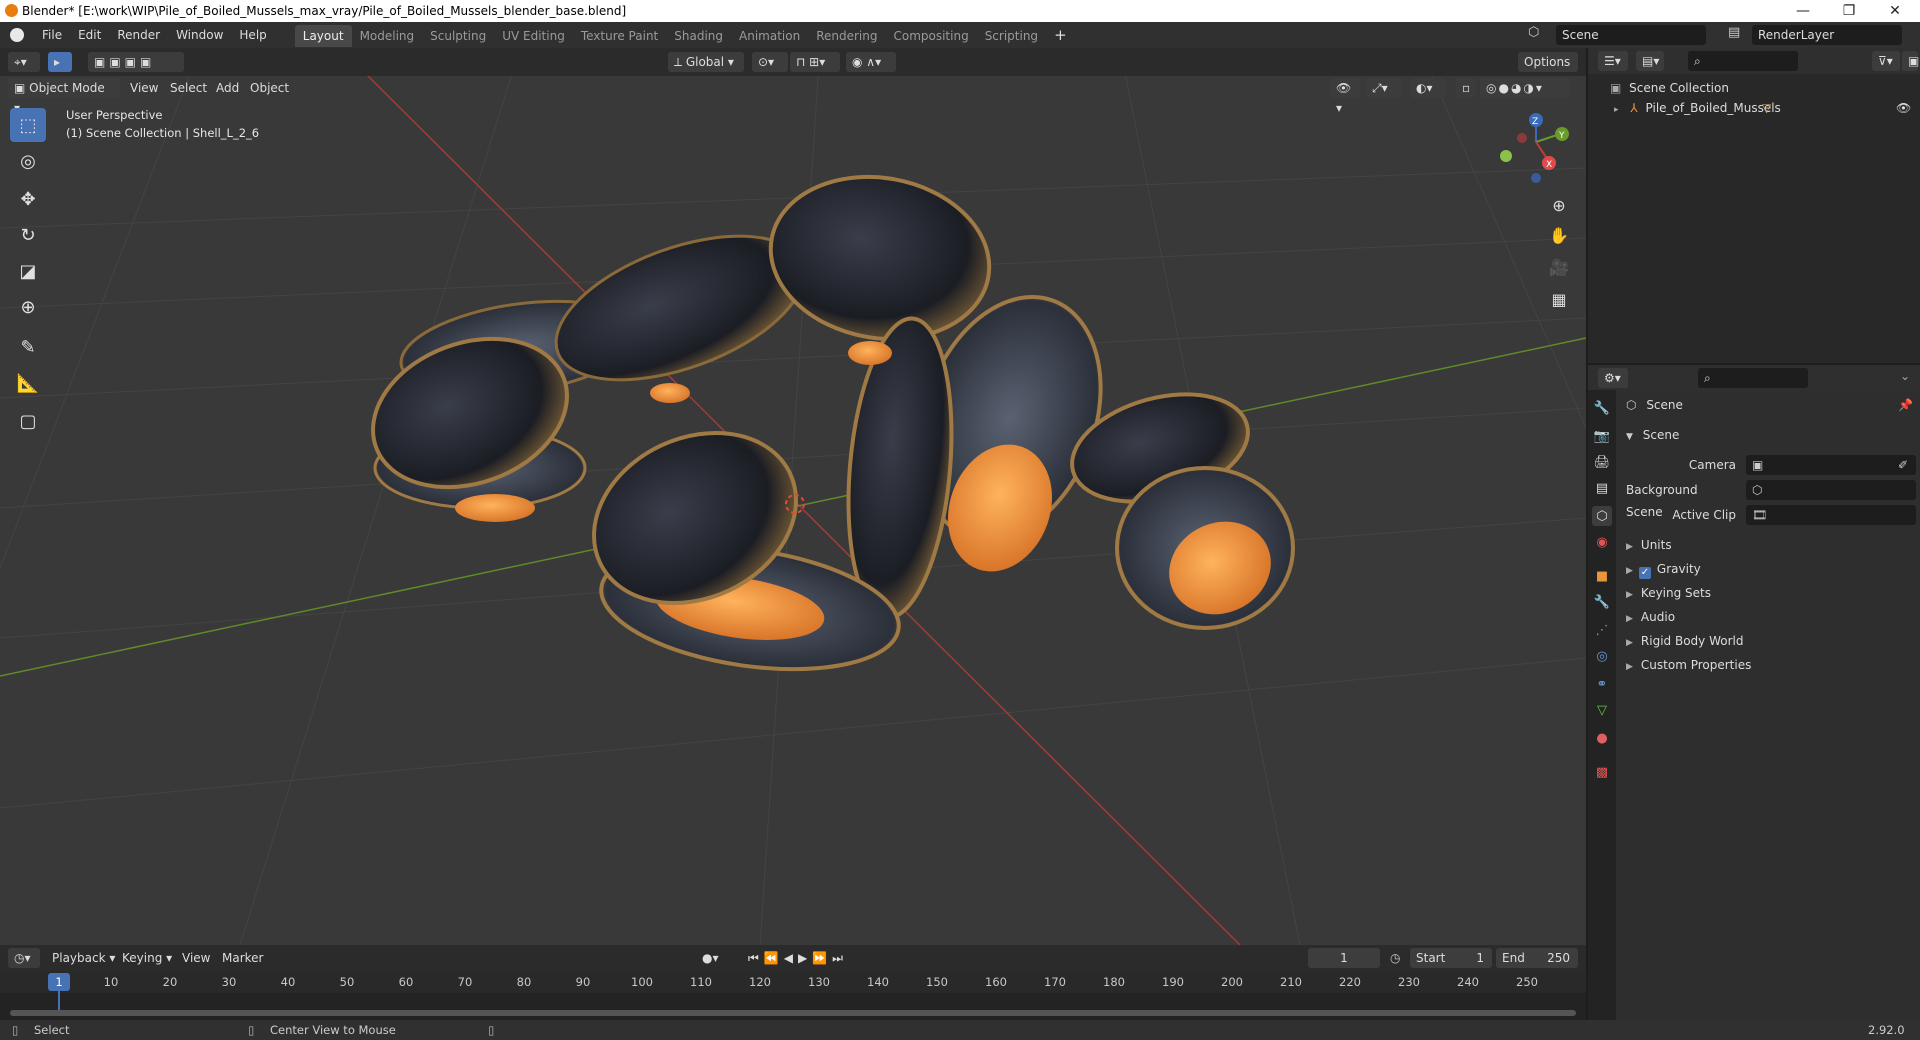 This screenshot has width=1920, height=1040. I want to click on clock-icon: ◷, so click(1395, 958).